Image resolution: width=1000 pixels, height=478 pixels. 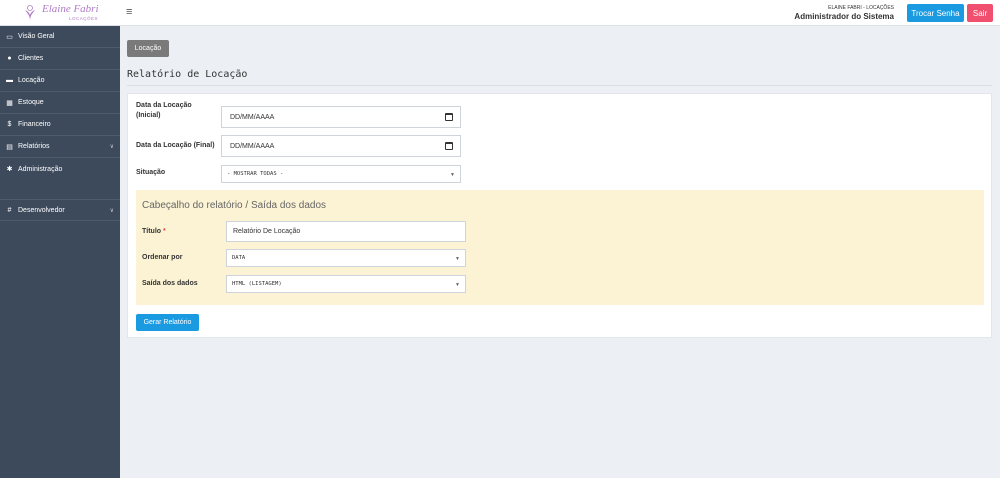 I want to click on printer-icon: ▤, so click(x=9, y=147).